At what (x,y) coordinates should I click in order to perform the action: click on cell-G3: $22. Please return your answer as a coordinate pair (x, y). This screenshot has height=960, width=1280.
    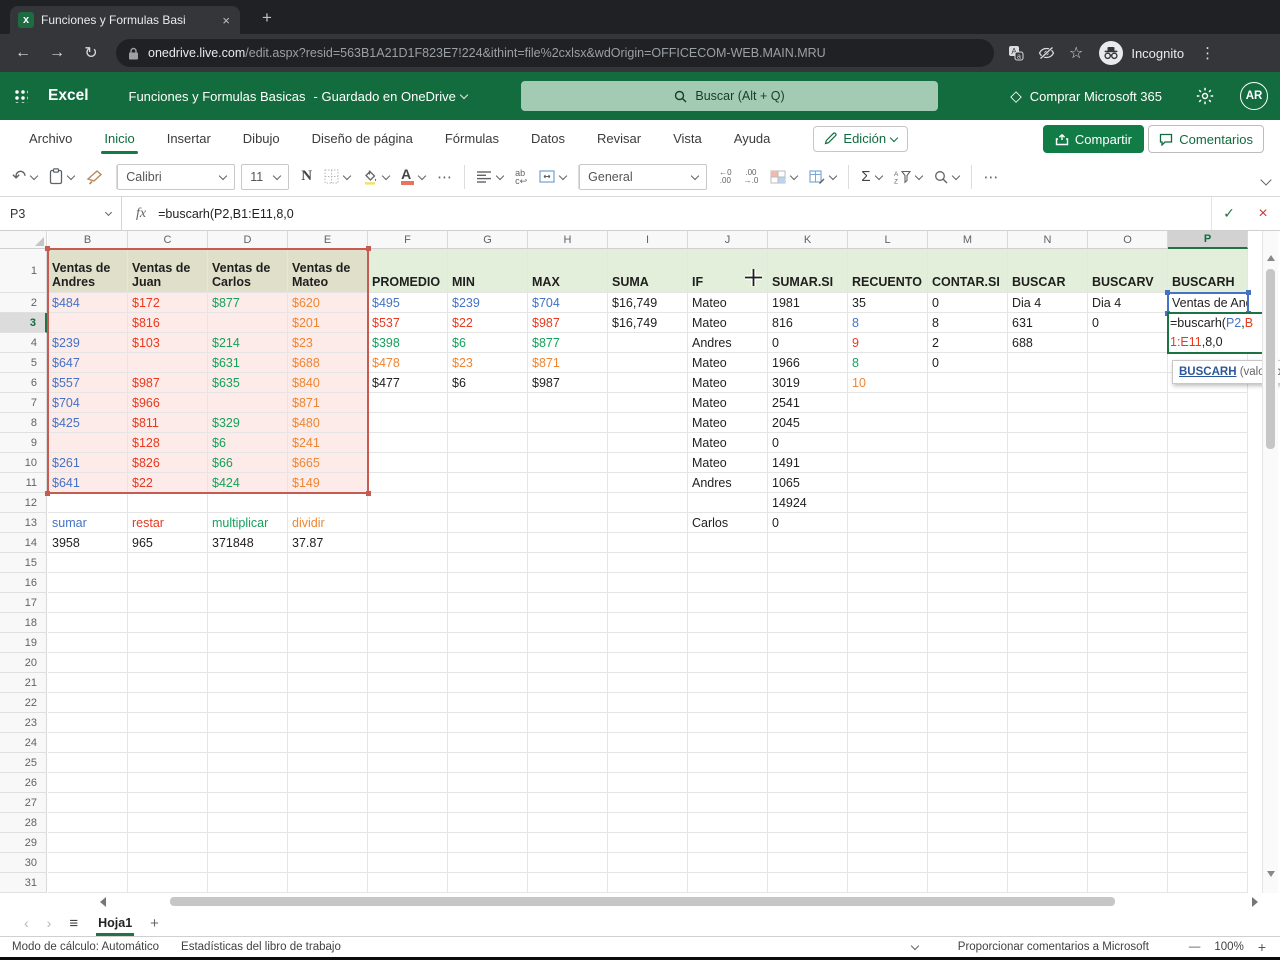
    Looking at the image, I should click on (488, 323).